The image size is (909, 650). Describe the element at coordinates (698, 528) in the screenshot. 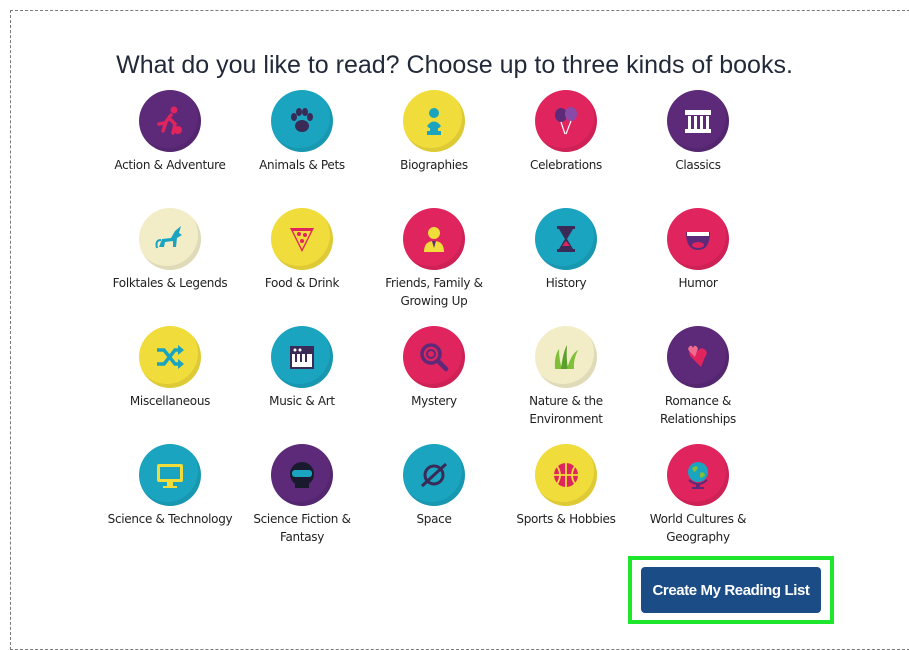

I see `category-label: World Cultures & Geography` at that location.